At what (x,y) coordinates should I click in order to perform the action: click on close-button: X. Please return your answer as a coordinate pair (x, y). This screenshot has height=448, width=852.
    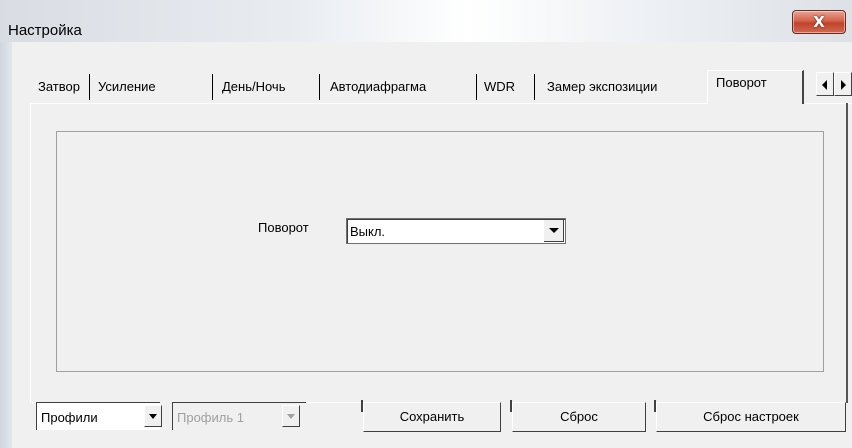
    Looking at the image, I should click on (819, 22).